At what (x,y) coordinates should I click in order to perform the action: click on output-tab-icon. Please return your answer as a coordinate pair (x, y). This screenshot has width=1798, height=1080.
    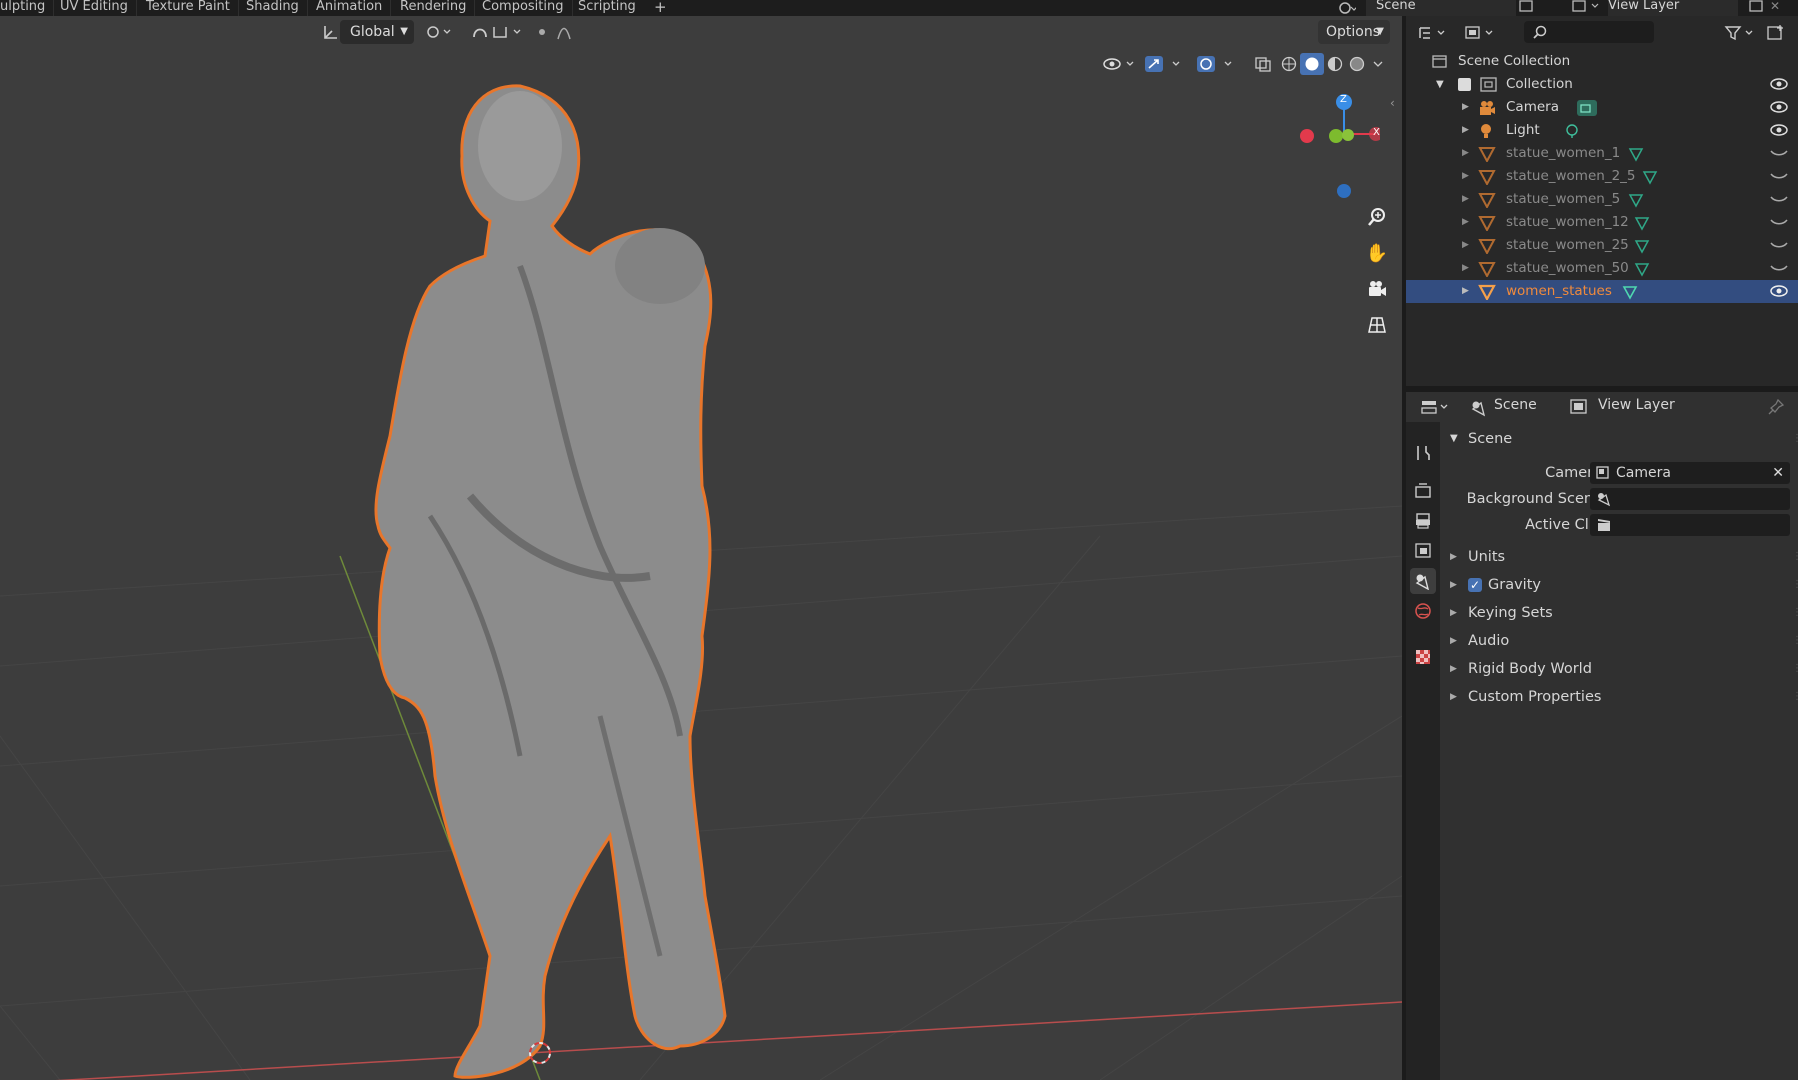
    Looking at the image, I should click on (1423, 521).